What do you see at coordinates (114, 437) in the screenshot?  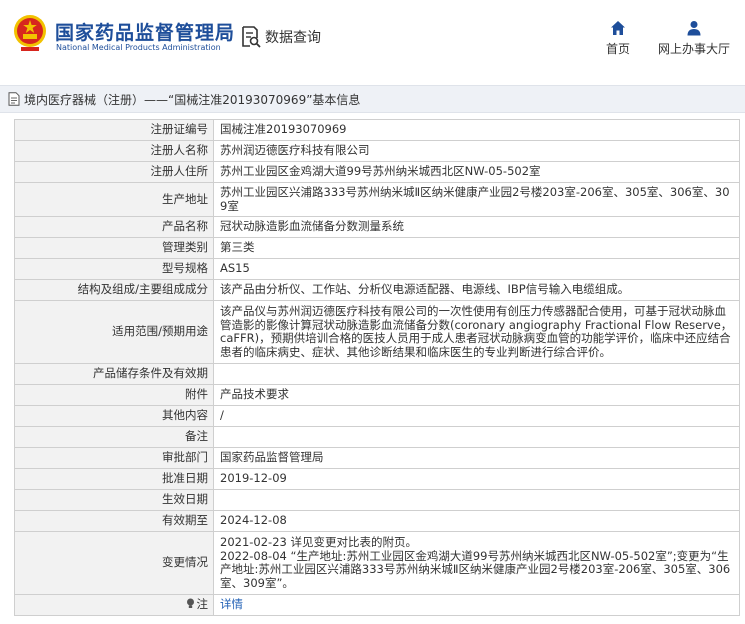 I see `field-label: 备注` at bounding box center [114, 437].